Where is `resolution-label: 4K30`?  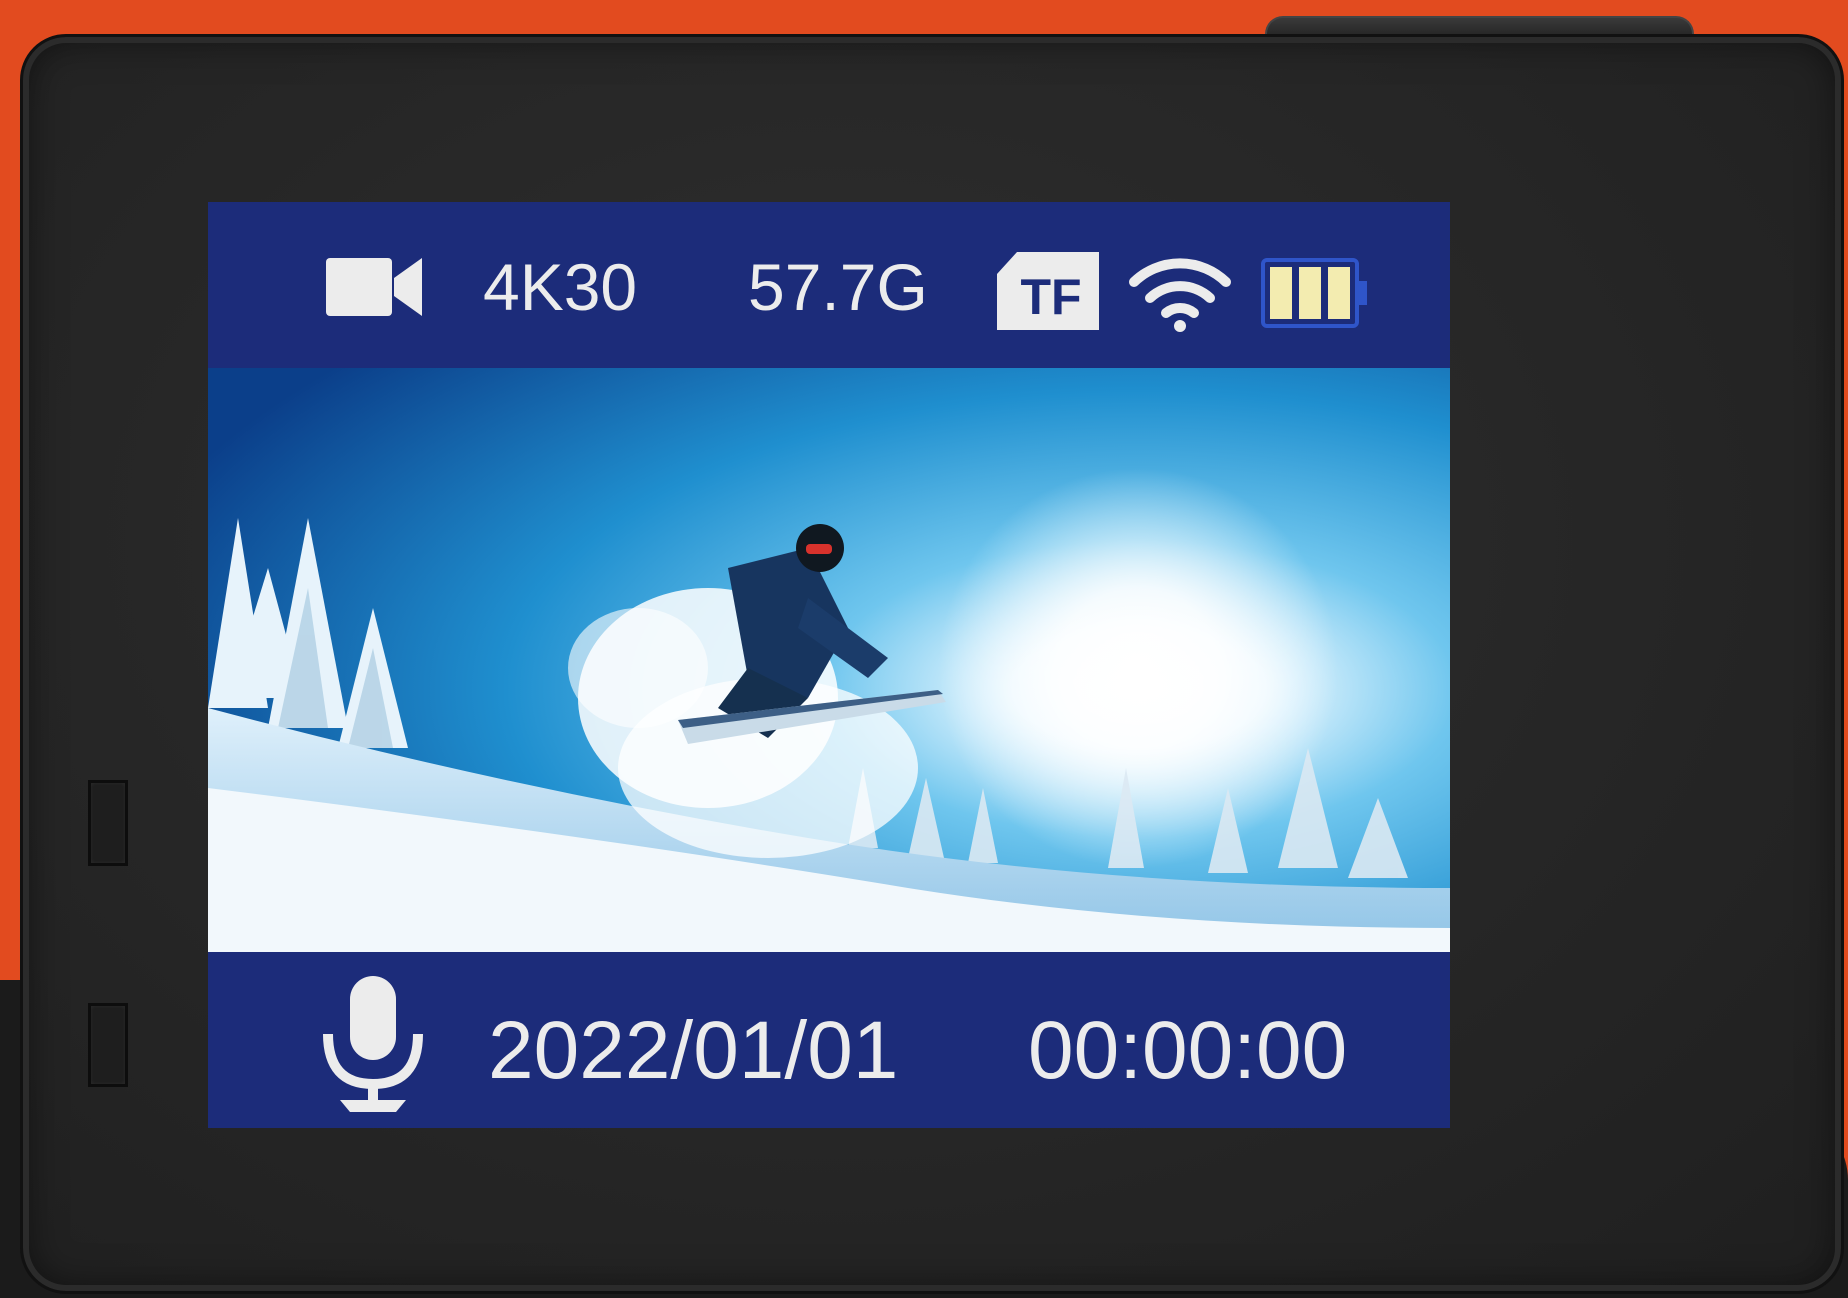 resolution-label: 4K30 is located at coordinates (560, 287).